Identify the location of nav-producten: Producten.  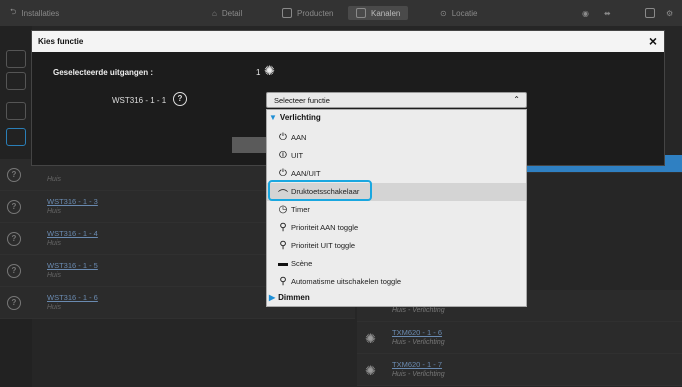
(307, 13).